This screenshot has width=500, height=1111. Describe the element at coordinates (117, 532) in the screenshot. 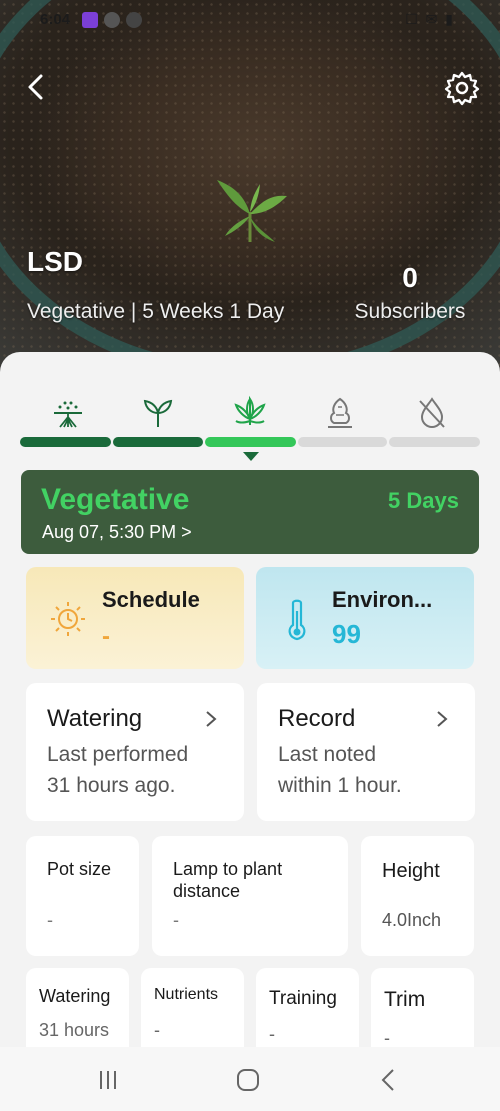

I see `stage-start-date: Aug 07, 5:30 PM >` at that location.